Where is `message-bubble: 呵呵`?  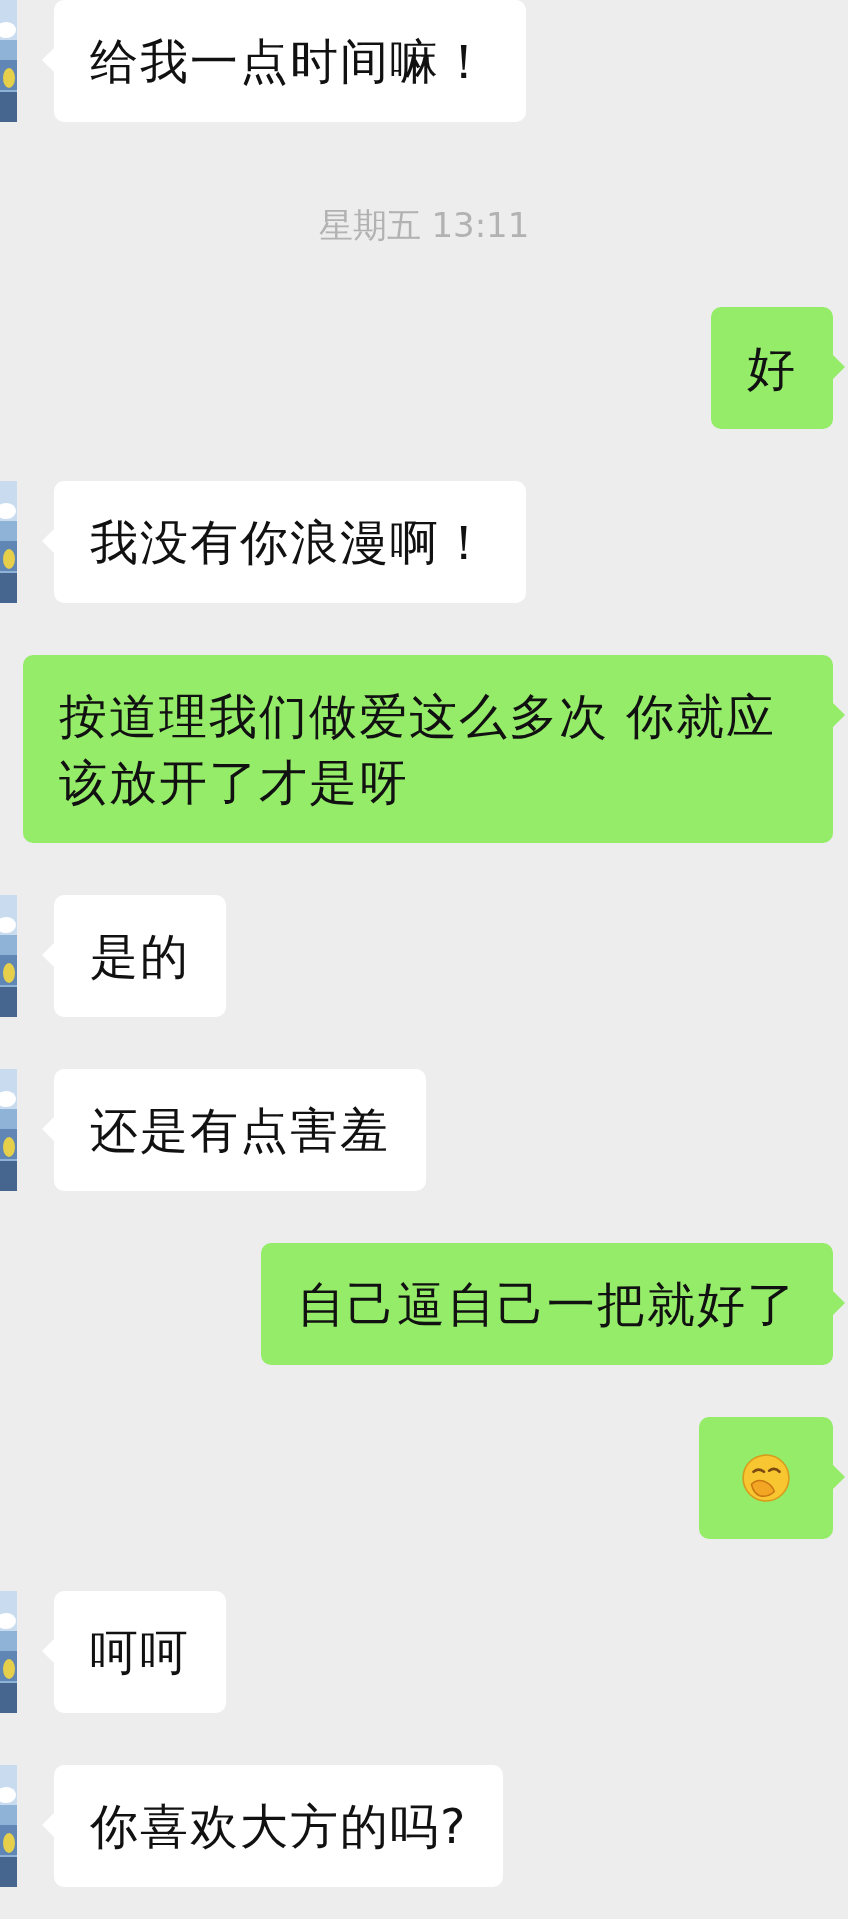
message-bubble: 呵呵 is located at coordinates (140, 1652).